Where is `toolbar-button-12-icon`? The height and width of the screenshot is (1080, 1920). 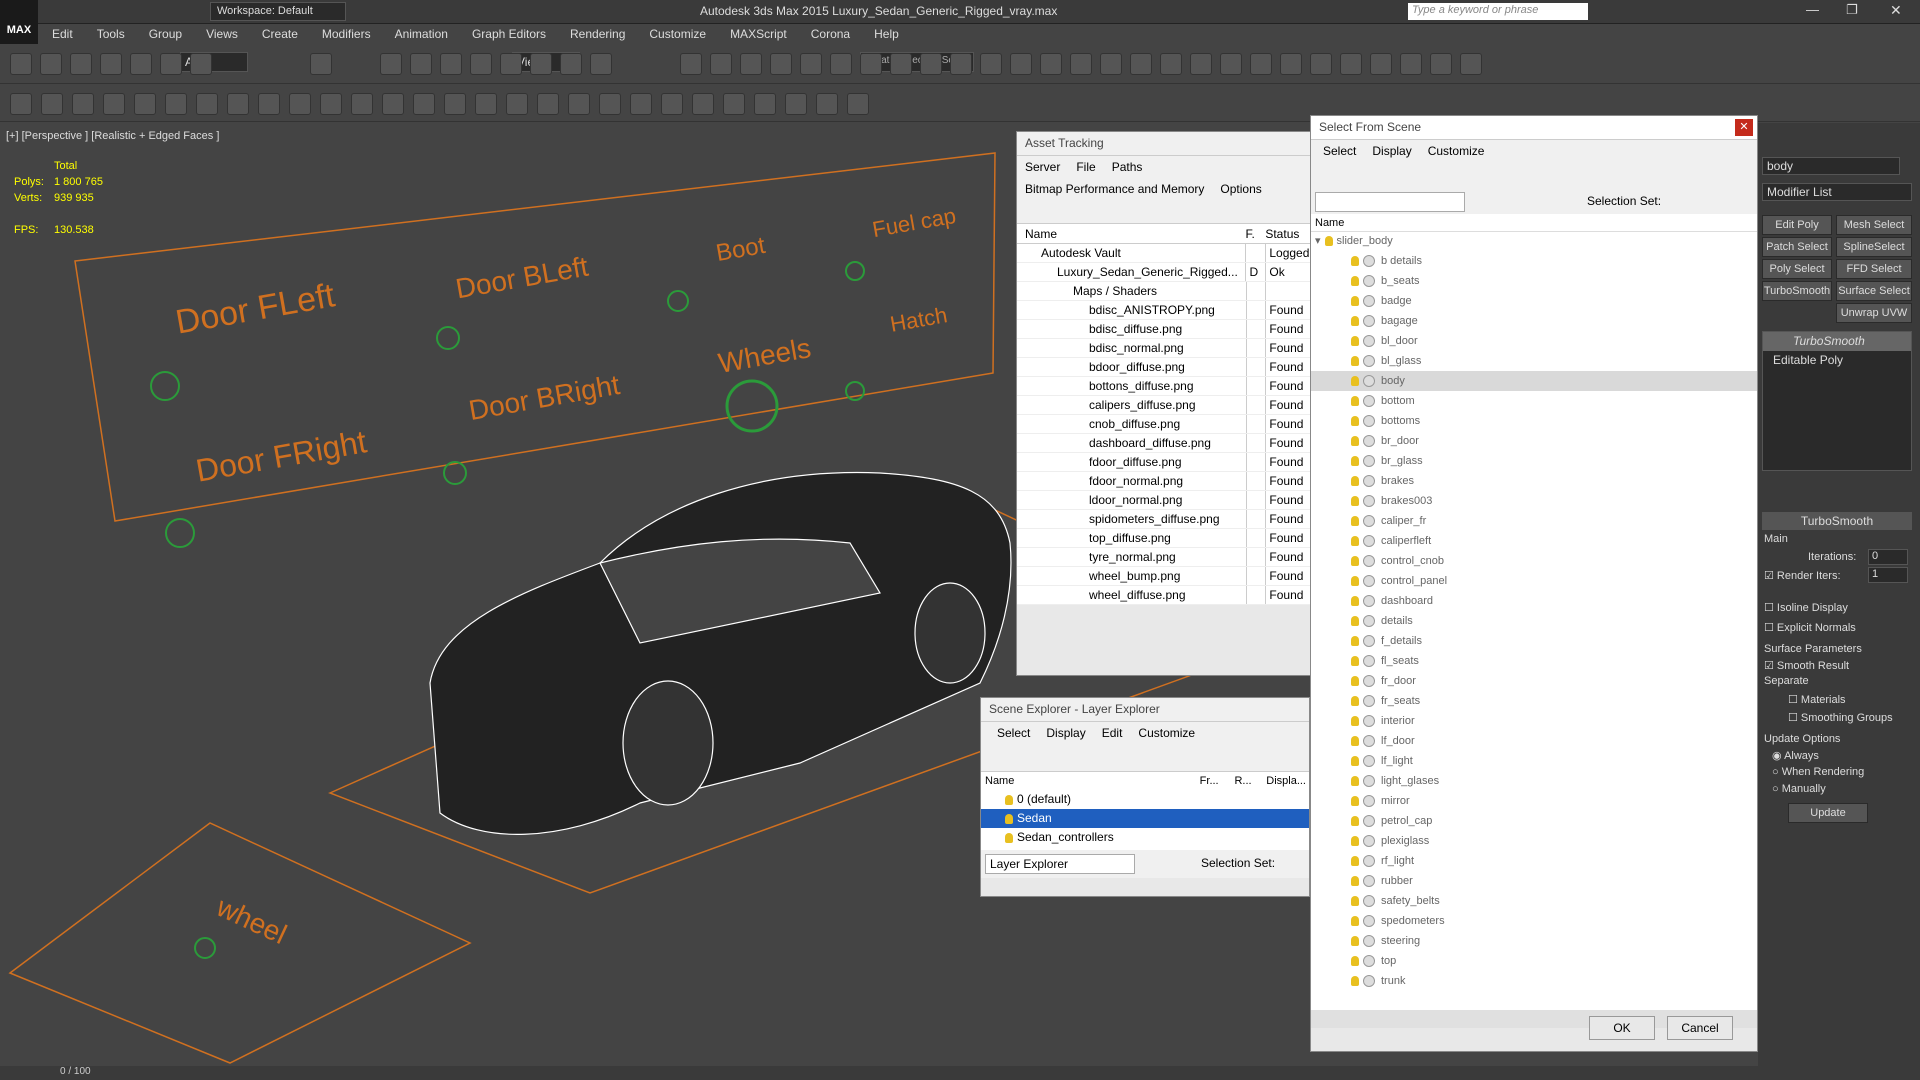 toolbar-button-12-icon is located at coordinates (421, 64).